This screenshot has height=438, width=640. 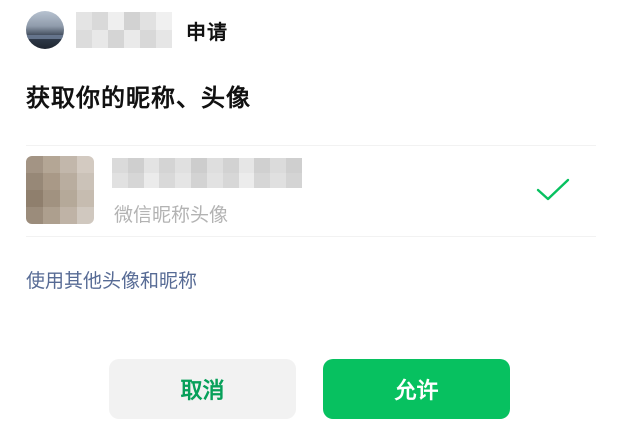 I want to click on page-title: 获取你的昵称、头像, so click(x=138, y=98).